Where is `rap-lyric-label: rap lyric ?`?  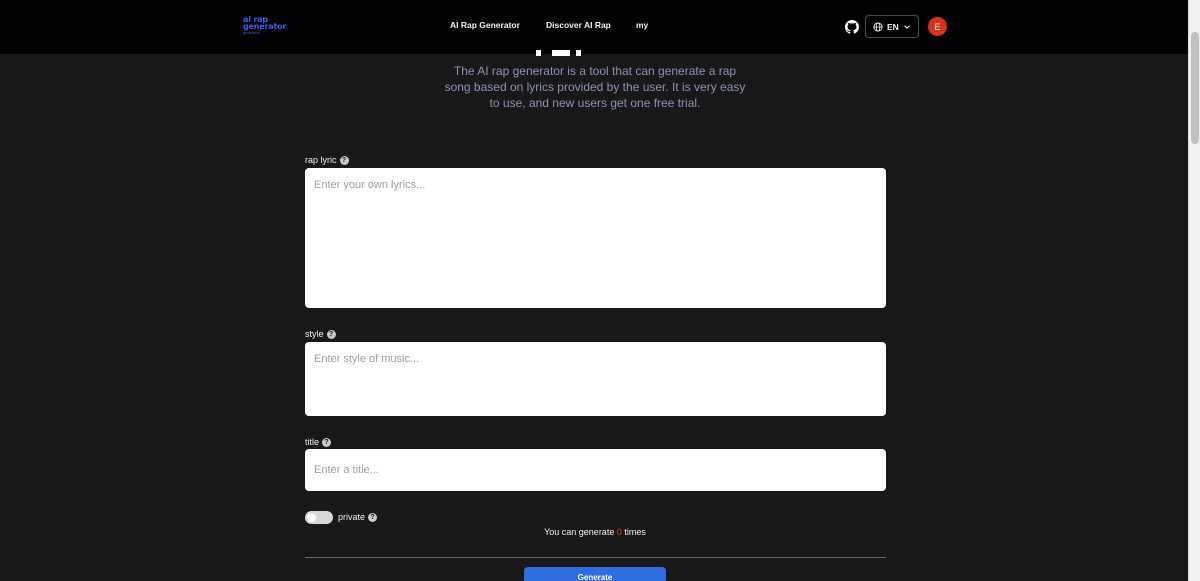 rap-lyric-label: rap lyric ? is located at coordinates (327, 160).